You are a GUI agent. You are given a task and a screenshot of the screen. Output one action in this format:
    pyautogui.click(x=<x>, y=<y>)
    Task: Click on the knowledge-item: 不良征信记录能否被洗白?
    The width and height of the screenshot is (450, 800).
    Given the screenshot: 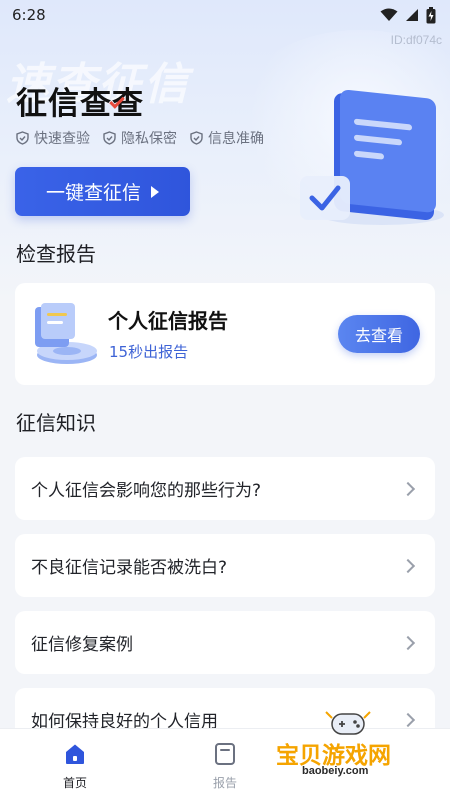 What is the action you would take?
    pyautogui.click(x=225, y=565)
    